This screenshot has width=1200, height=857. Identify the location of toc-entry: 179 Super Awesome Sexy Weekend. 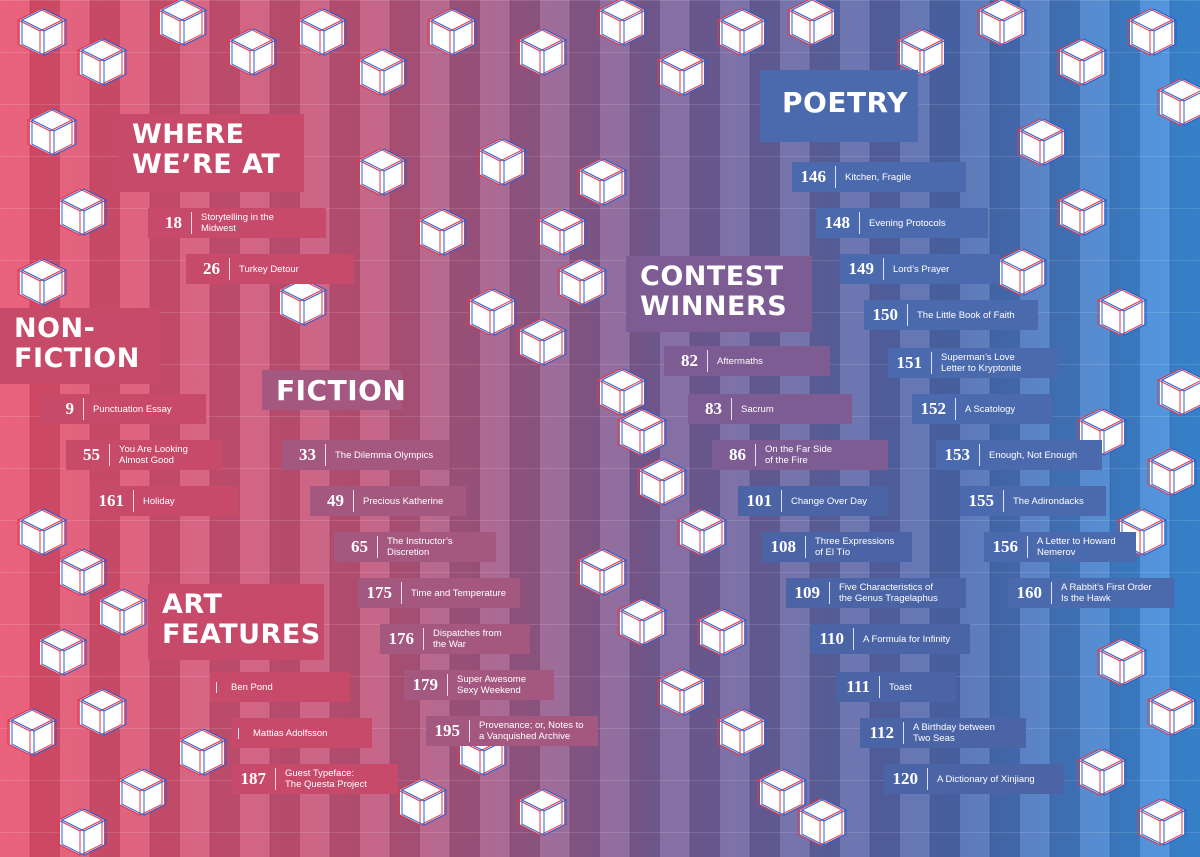
(479, 685).